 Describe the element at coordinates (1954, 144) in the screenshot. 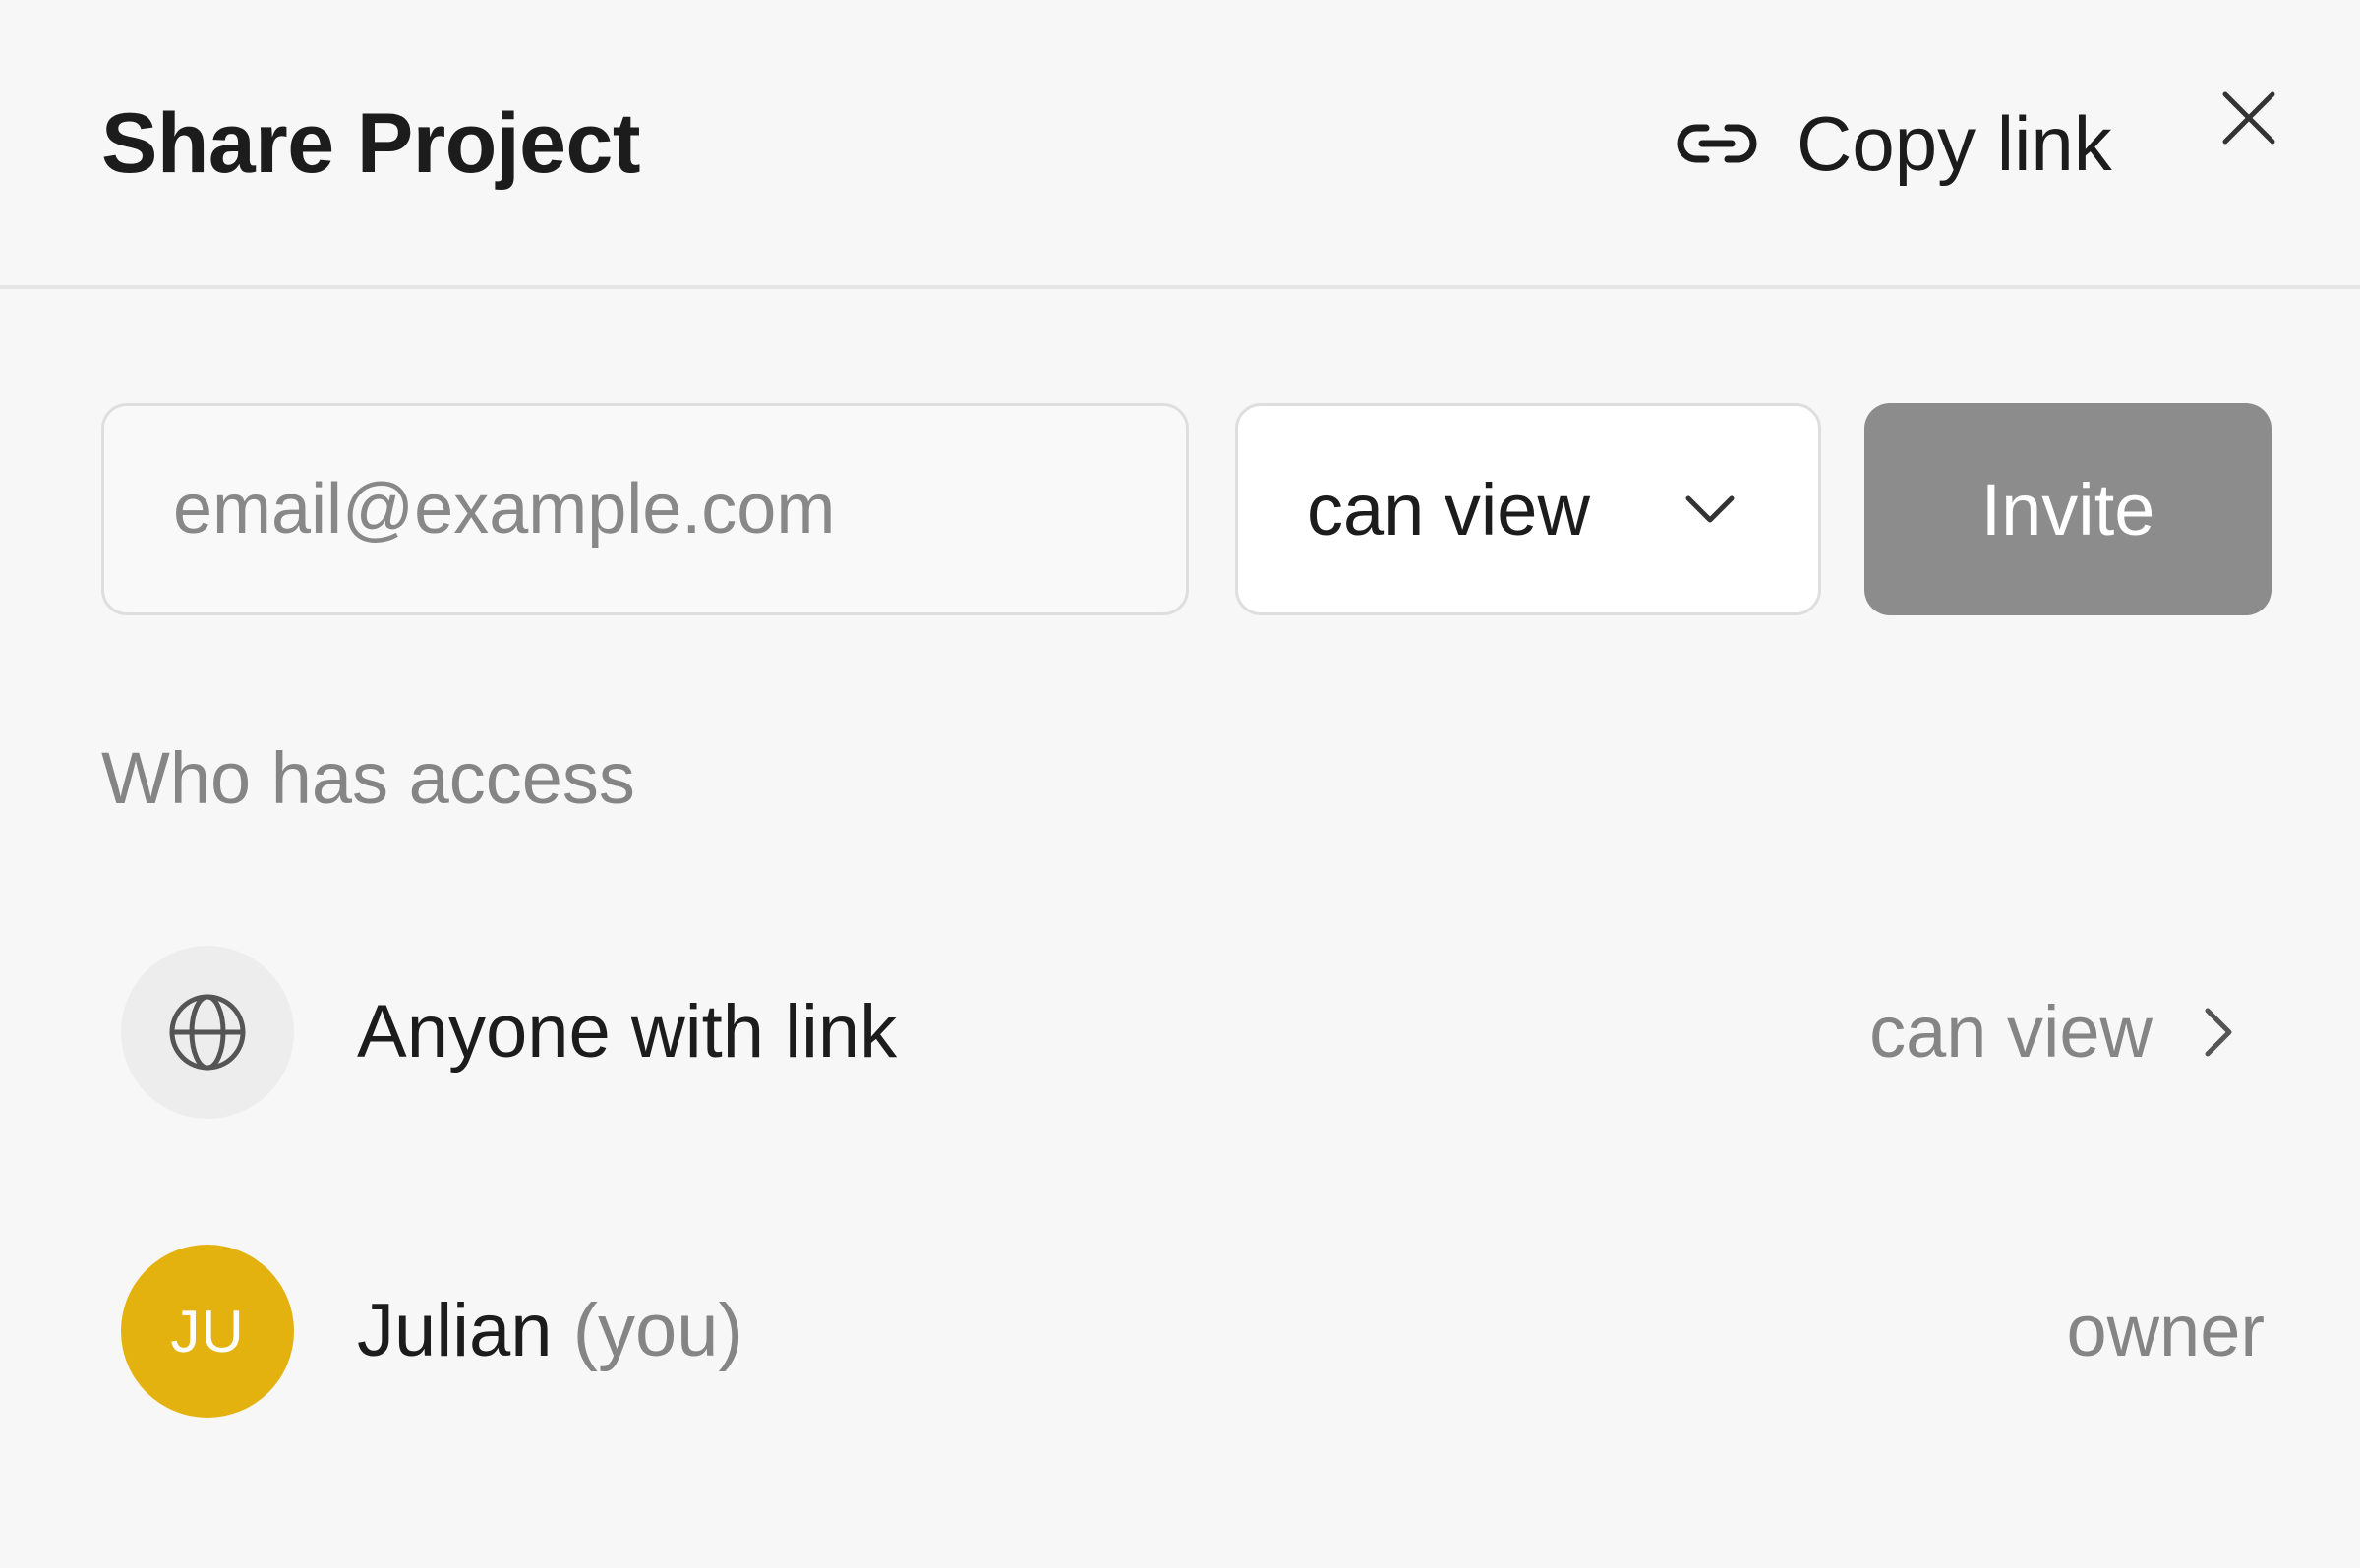

I see `copy-link-label: Copy link` at that location.